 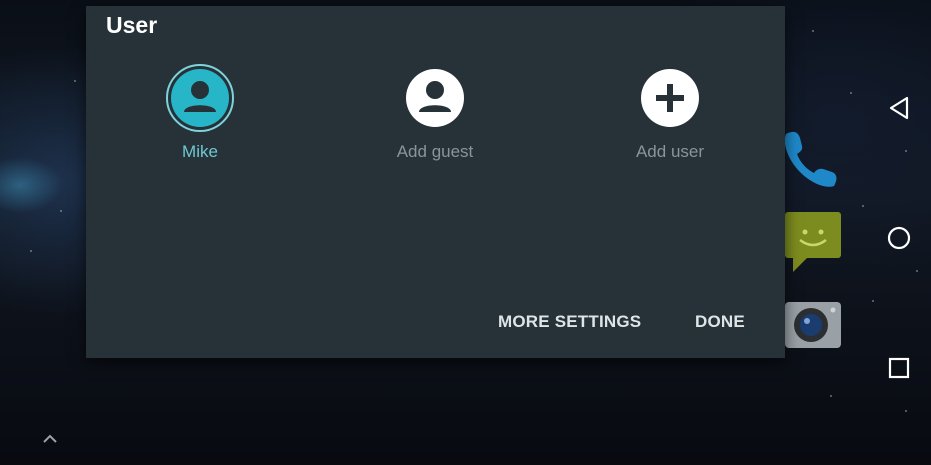 I want to click on user-tile-mike: Mike, so click(x=200, y=113).